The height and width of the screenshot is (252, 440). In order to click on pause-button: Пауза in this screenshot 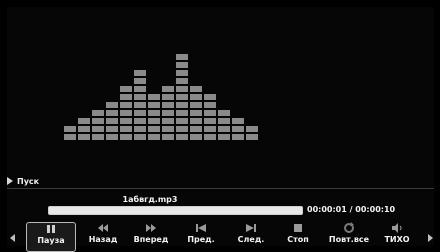, I will do `click(51, 237)`.